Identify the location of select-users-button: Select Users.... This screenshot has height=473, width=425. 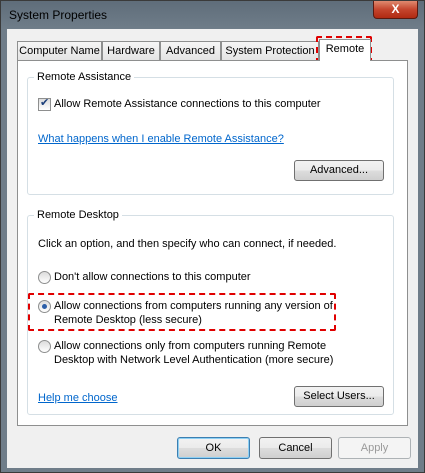
(339, 396).